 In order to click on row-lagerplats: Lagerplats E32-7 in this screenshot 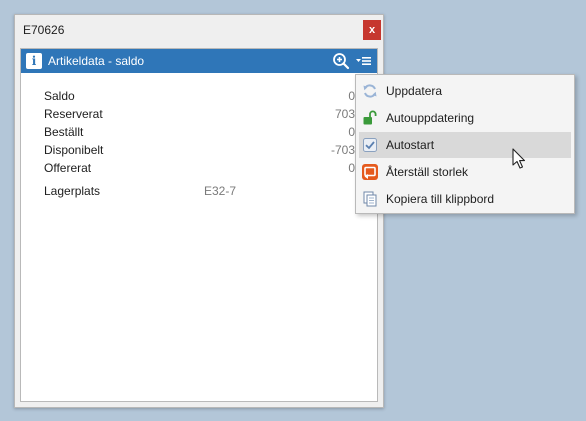, I will do `click(200, 191)`.